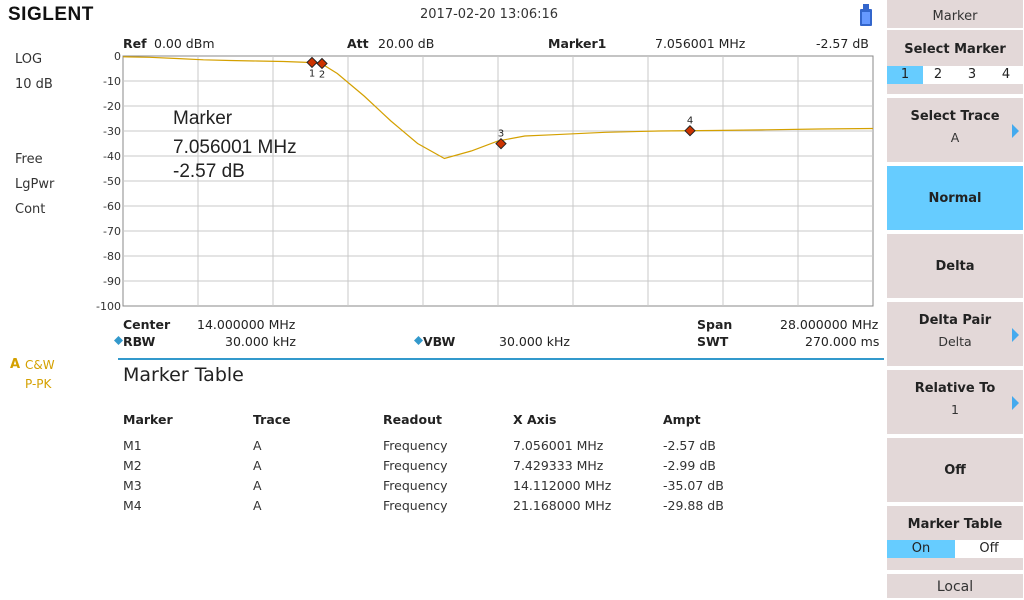 The image size is (1024, 600). What do you see at coordinates (693, 505) in the screenshot?
I see `cell: -29.88 dB` at bounding box center [693, 505].